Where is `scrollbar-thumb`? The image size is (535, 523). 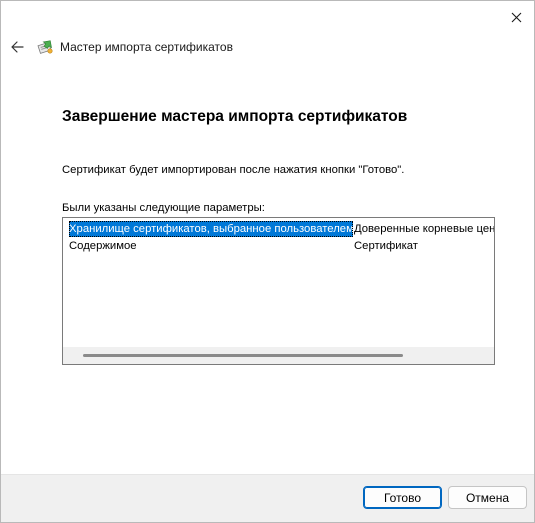
scrollbar-thumb is located at coordinates (243, 355).